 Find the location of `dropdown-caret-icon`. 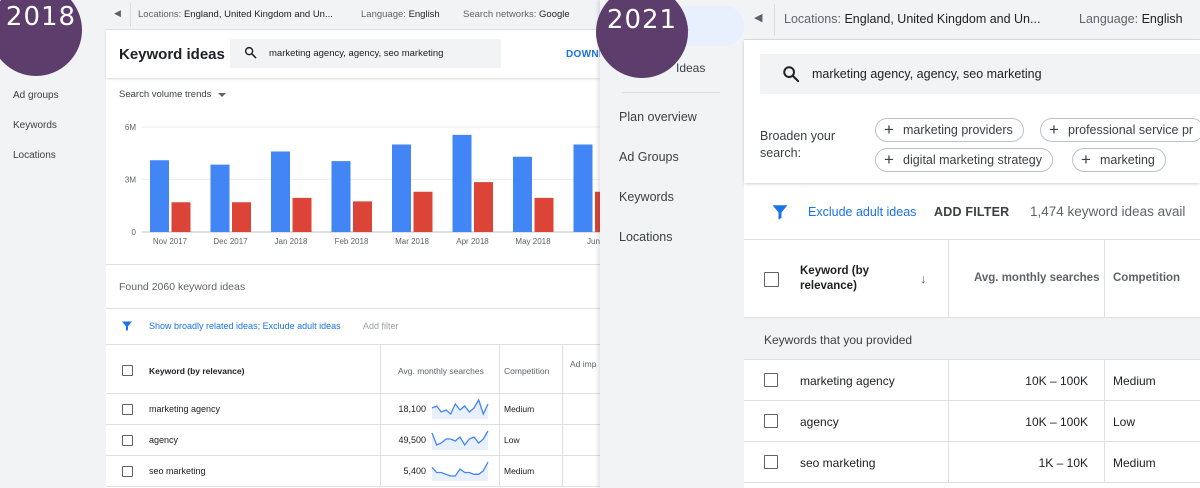

dropdown-caret-icon is located at coordinates (222, 95).